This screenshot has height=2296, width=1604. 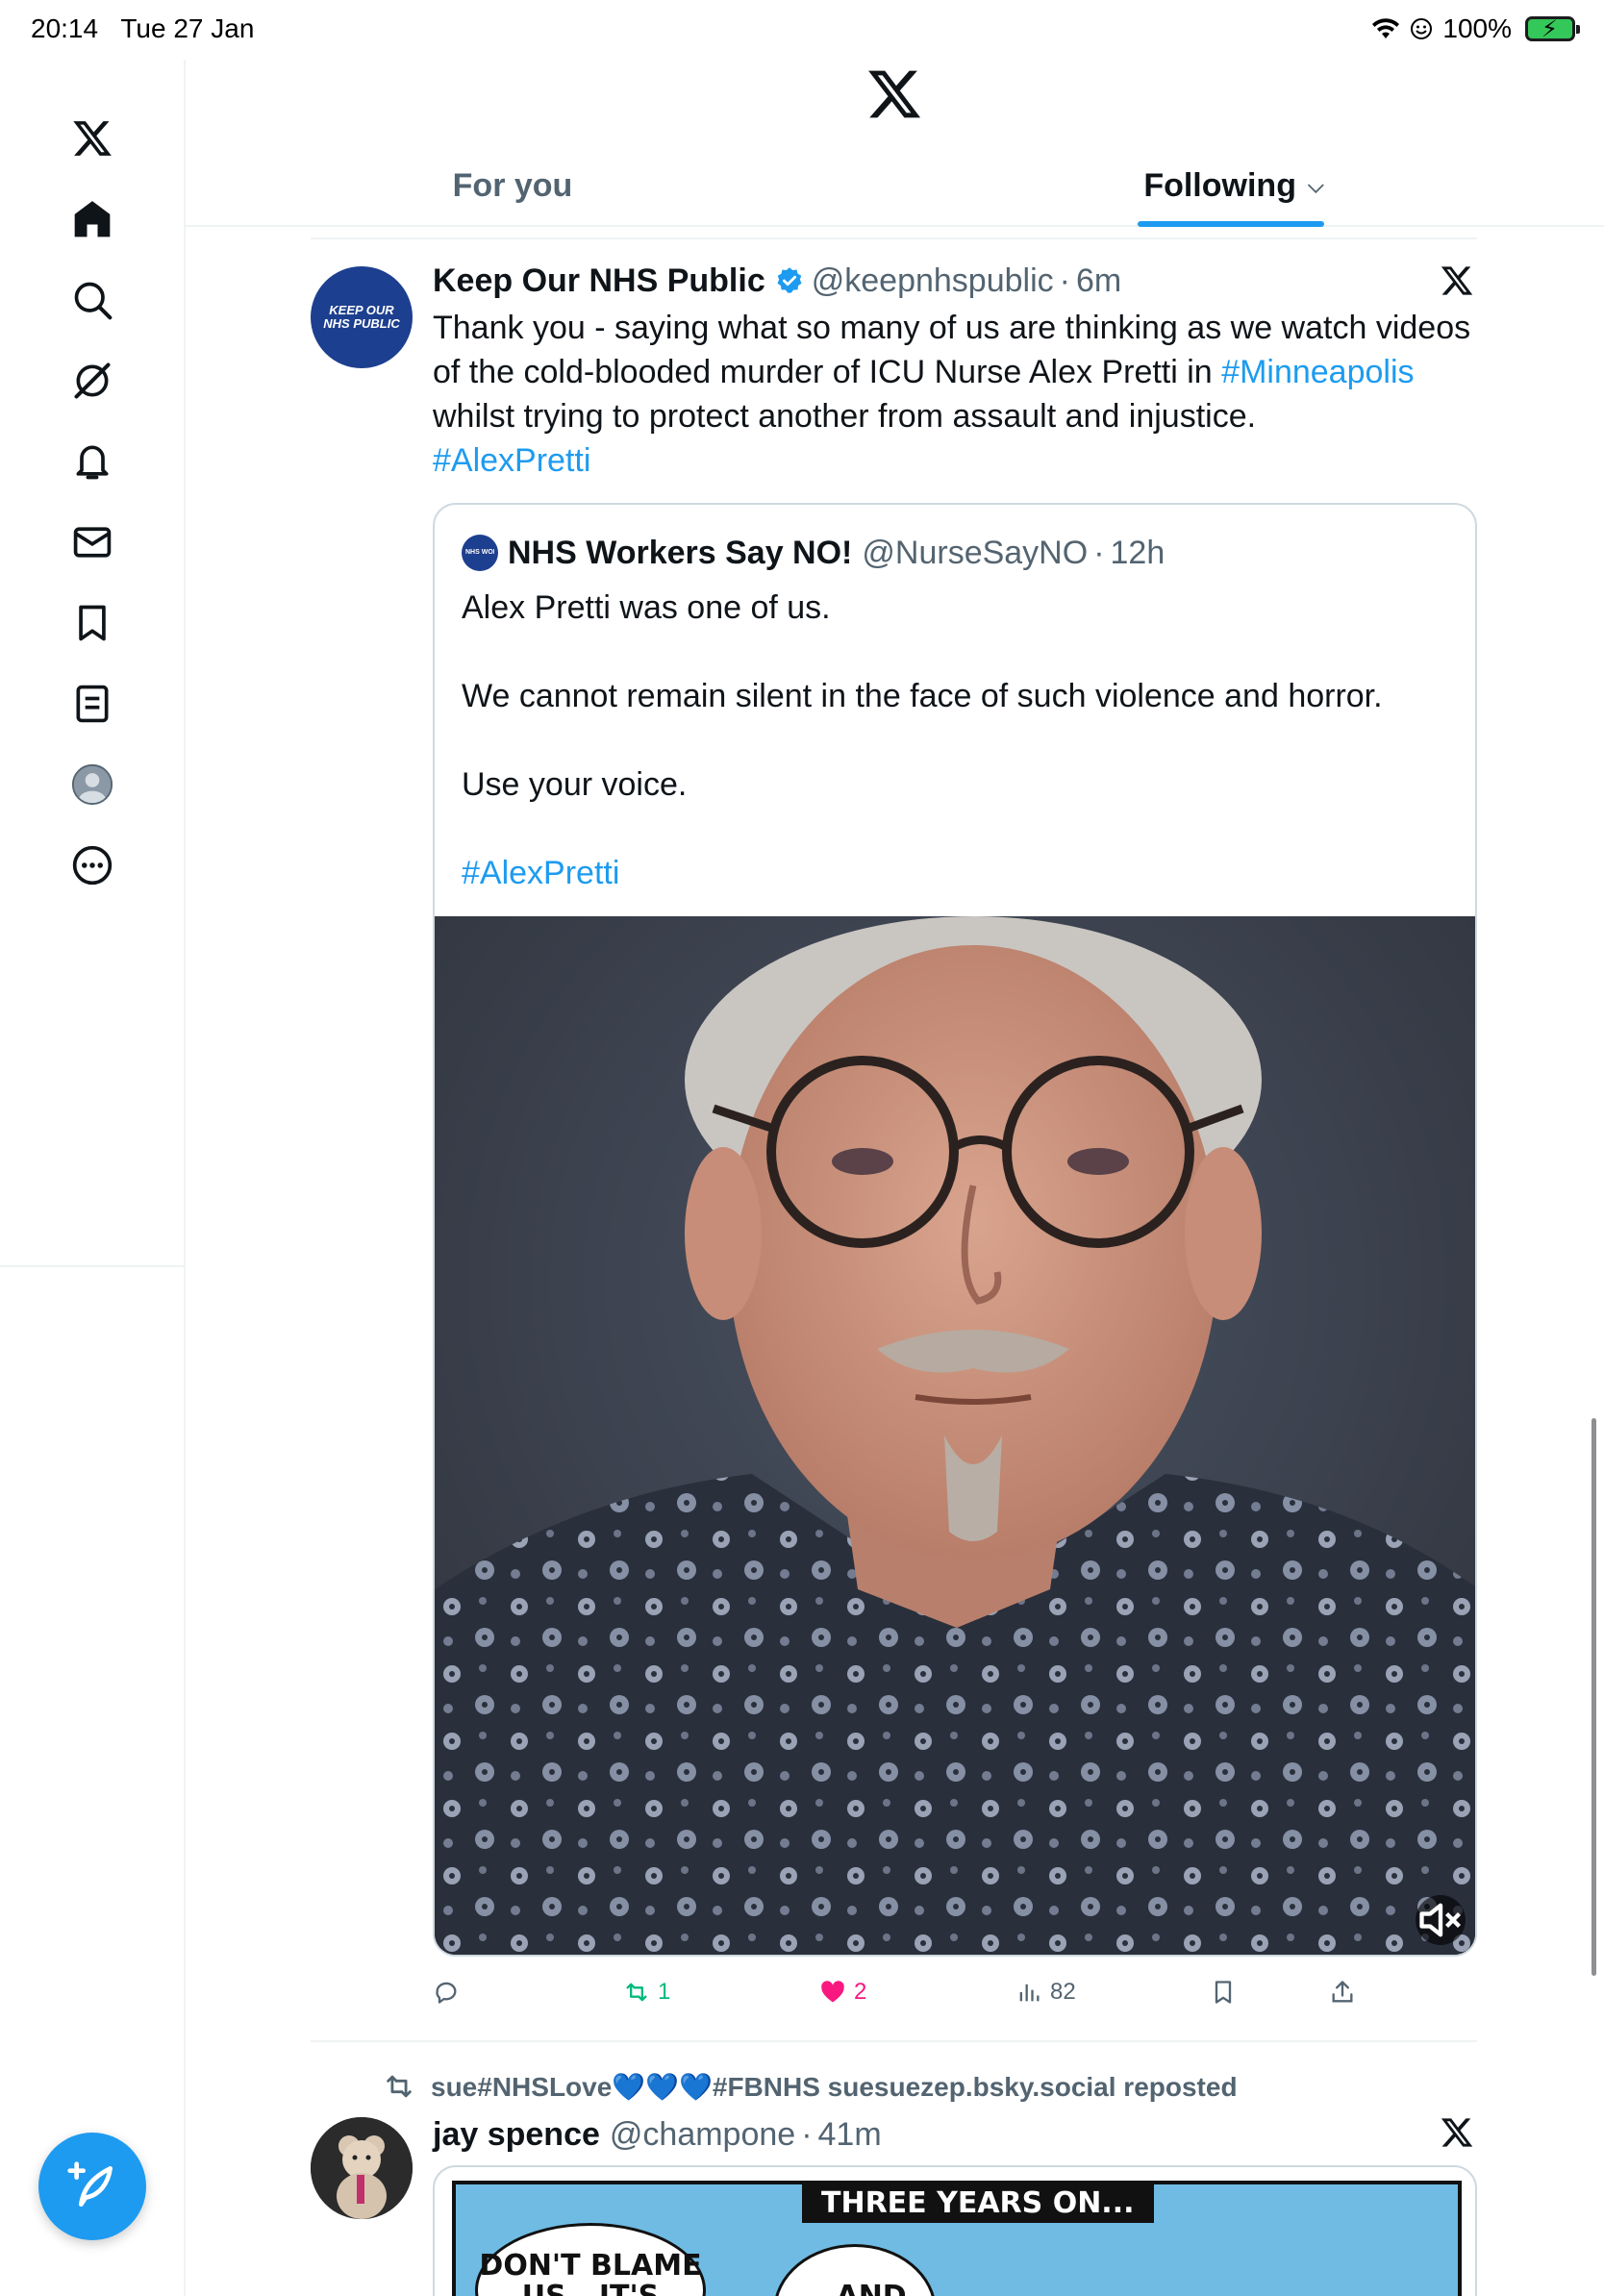 I want to click on avatar-text-line1: KEEP OUR, so click(x=361, y=310).